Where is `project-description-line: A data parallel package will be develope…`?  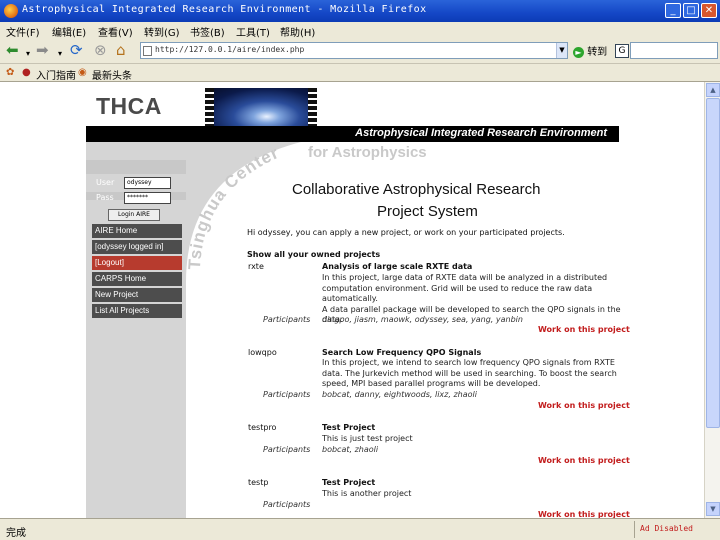
project-description-line: A data parallel package will be develope… is located at coordinates (471, 309).